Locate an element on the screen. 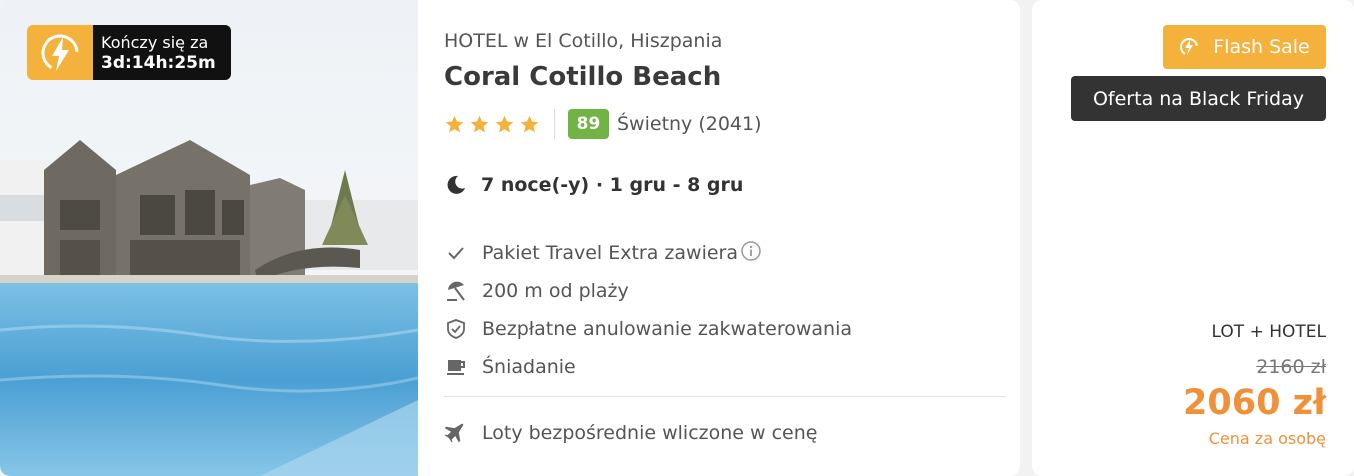 The image size is (1354, 476). hotel-name: Coral Cotillo Beach is located at coordinates (582, 77).